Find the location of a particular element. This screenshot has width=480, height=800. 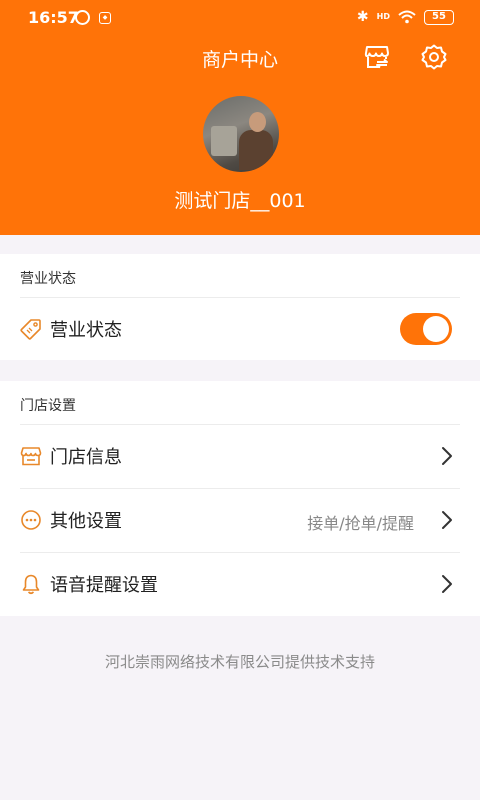

store-info-row: 门店信息 is located at coordinates (240, 456).